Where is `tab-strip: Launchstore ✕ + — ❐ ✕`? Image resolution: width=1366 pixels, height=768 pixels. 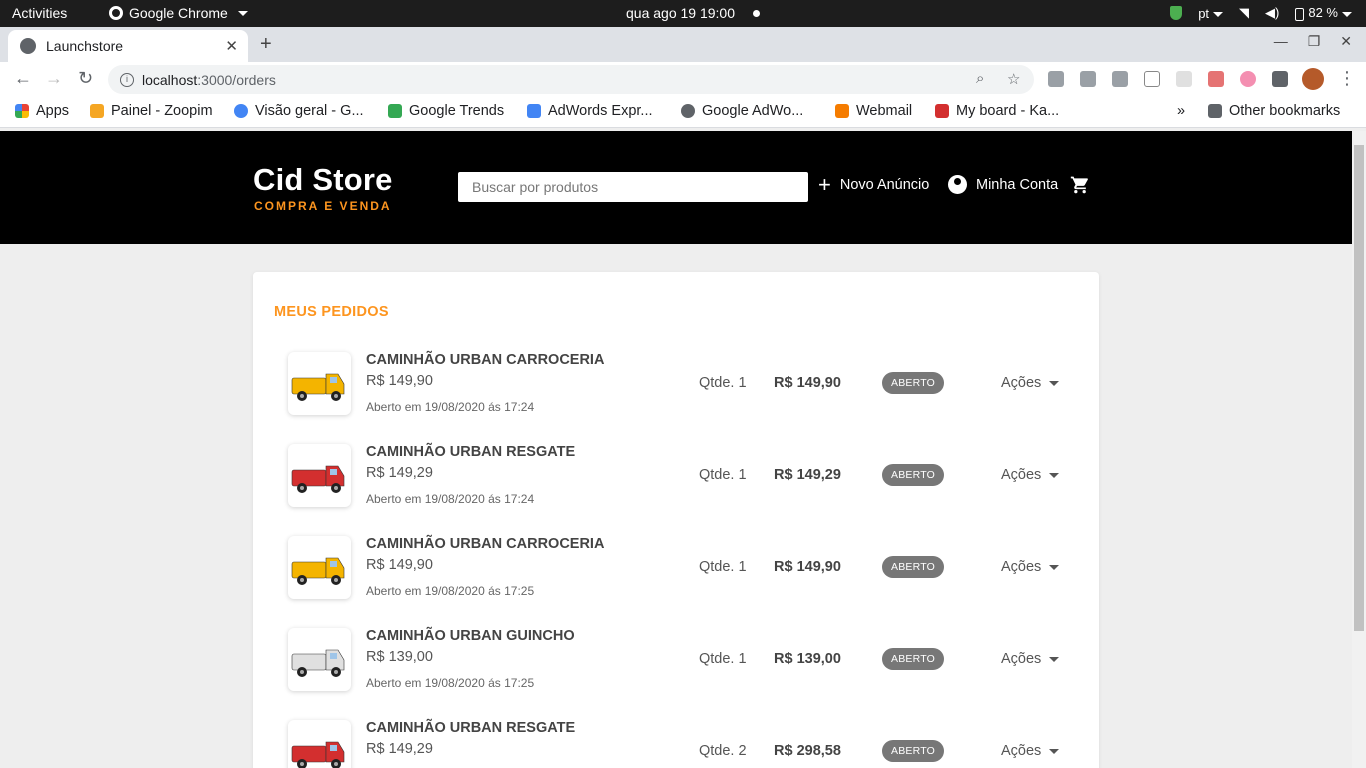 tab-strip: Launchstore ✕ + — ❐ ✕ is located at coordinates (683, 44).